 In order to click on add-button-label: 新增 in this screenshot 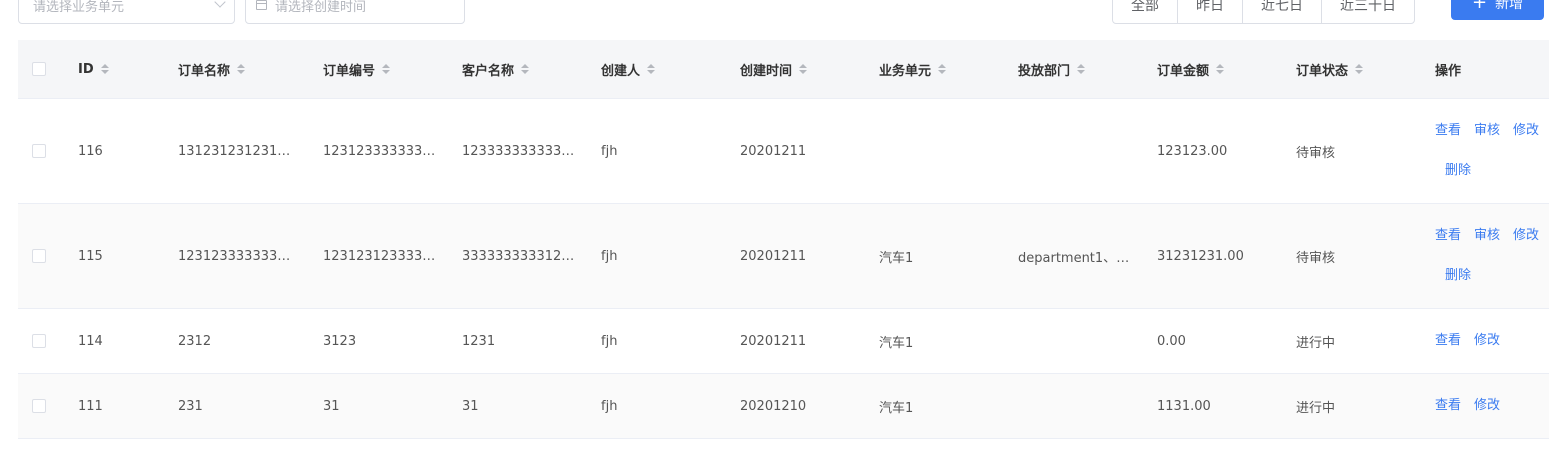, I will do `click(1509, 6)`.